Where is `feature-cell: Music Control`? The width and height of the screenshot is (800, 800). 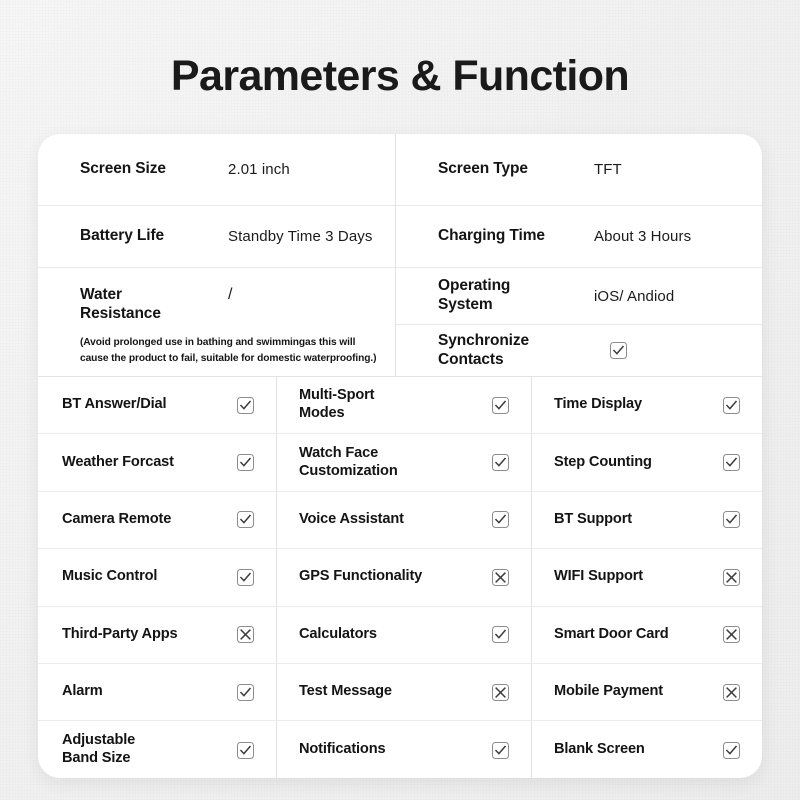
feature-cell: Music Control is located at coordinates (157, 577).